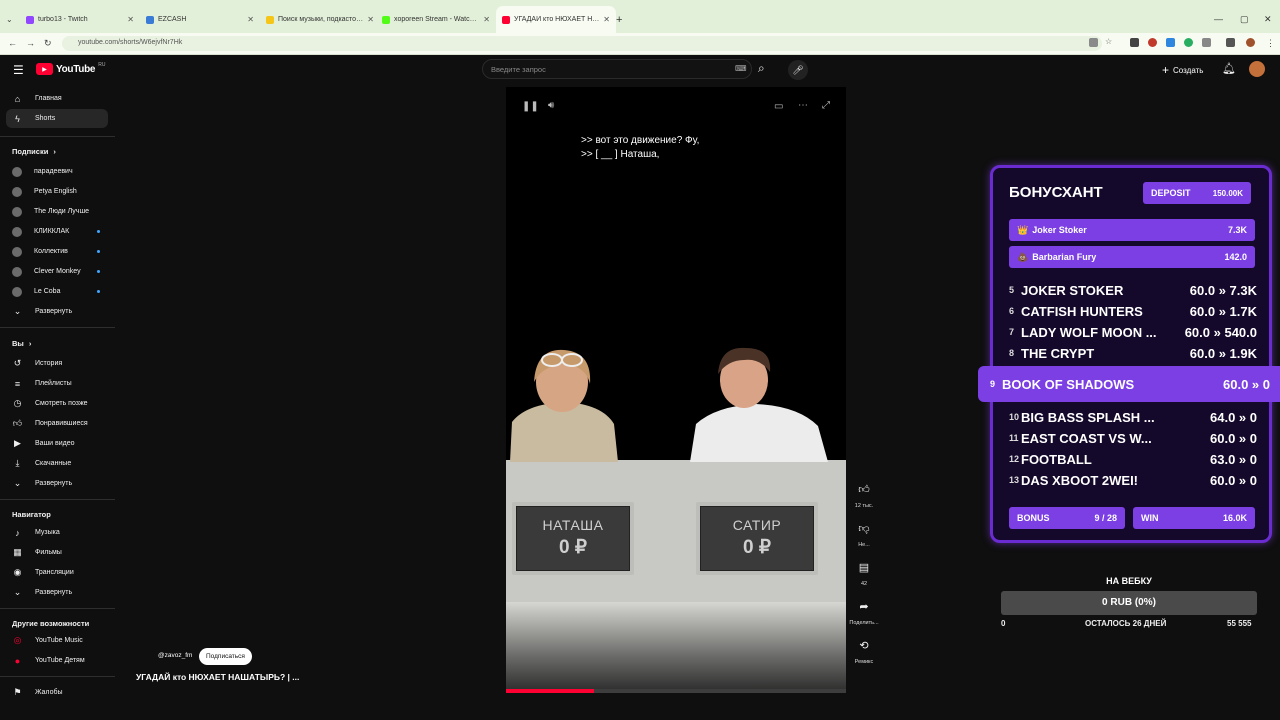  What do you see at coordinates (1188, 70) in the screenshot?
I see `create-label: Создать` at bounding box center [1188, 70].